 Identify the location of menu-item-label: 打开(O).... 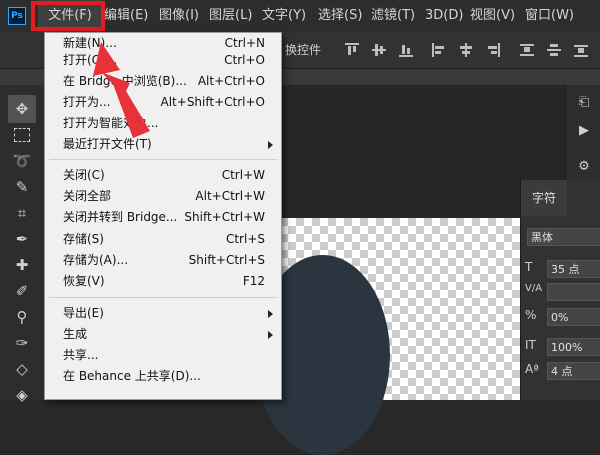
(90, 60).